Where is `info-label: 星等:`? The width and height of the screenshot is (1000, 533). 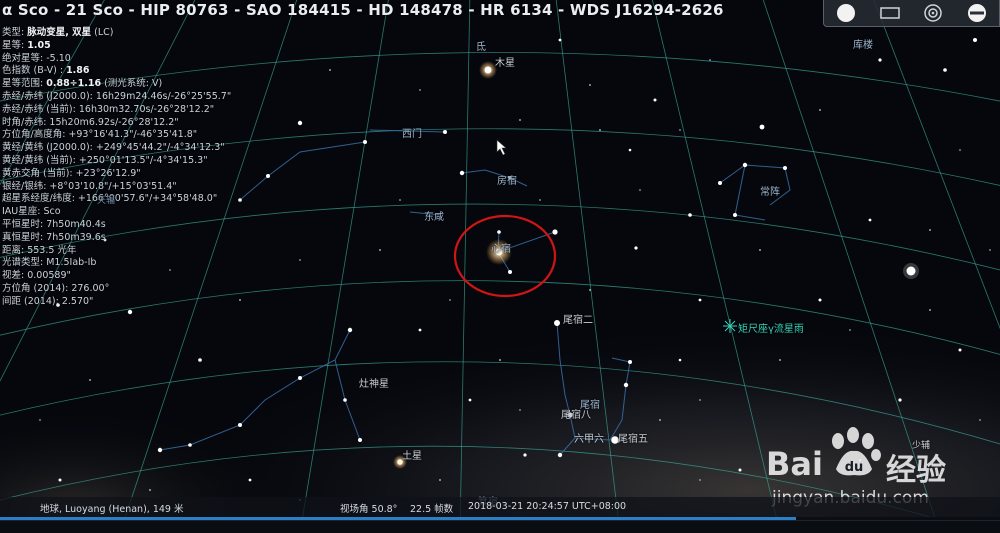
info-label: 星等: is located at coordinates (15, 45).